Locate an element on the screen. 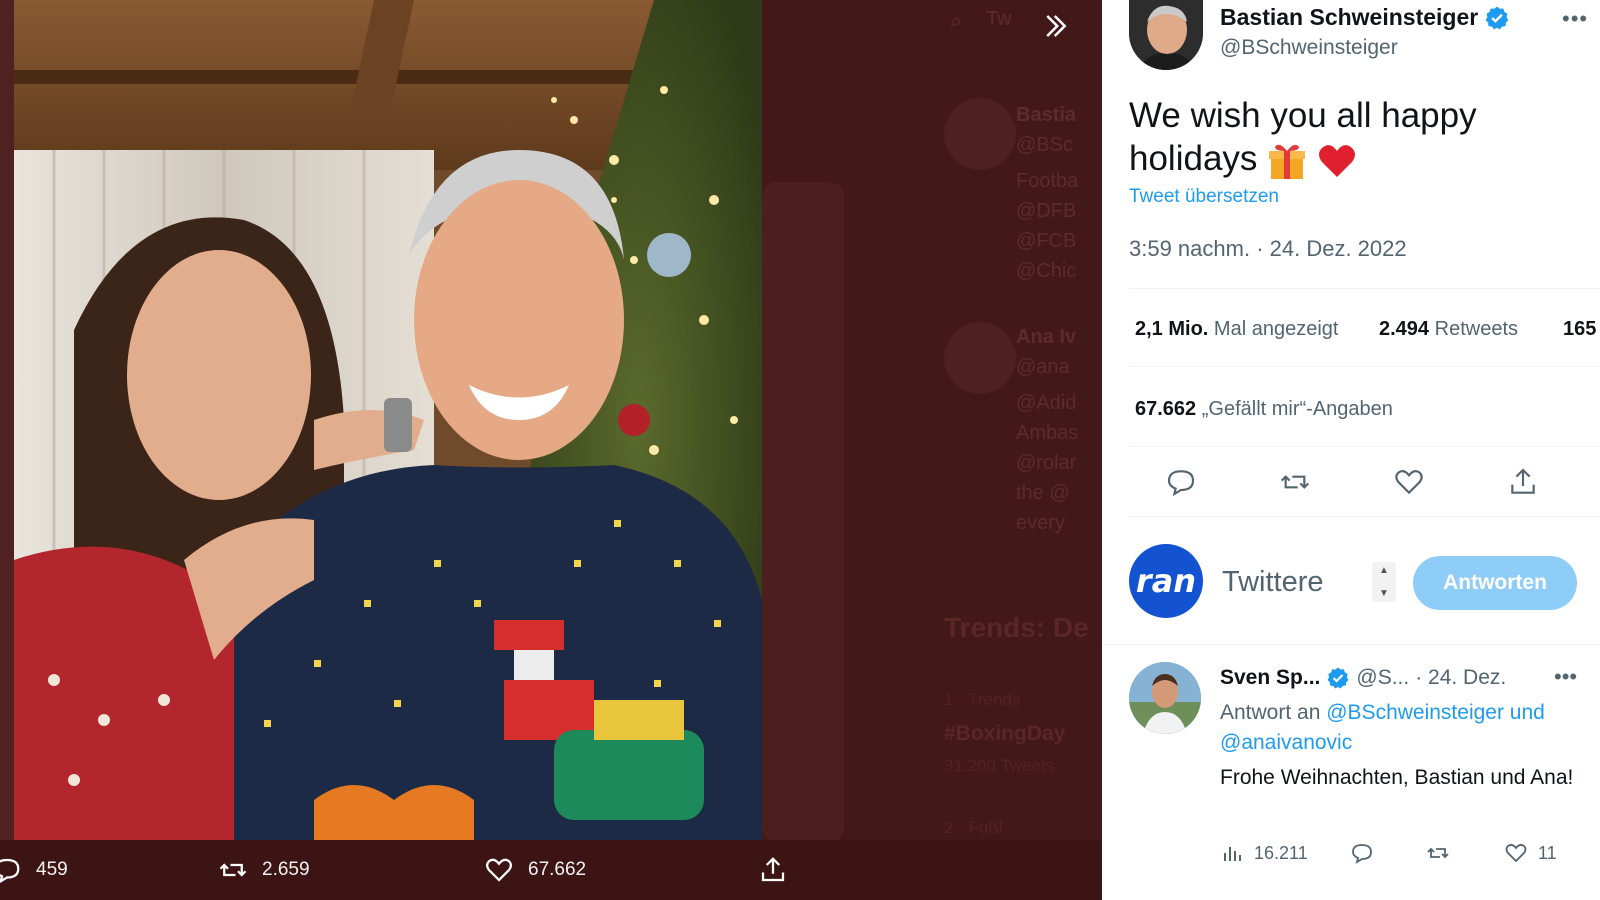 The image size is (1600, 900). reply-avatar-illustration is located at coordinates (1165, 698).